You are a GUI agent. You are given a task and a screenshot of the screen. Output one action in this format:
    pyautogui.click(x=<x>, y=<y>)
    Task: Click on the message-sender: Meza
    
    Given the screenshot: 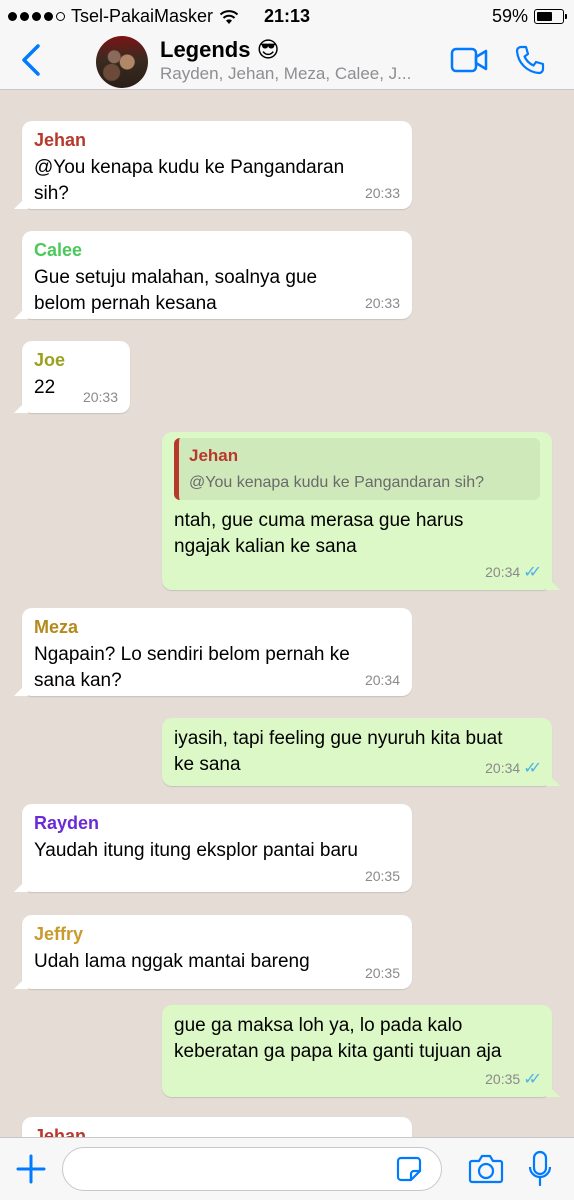 What is the action you would take?
    pyautogui.click(x=56, y=627)
    